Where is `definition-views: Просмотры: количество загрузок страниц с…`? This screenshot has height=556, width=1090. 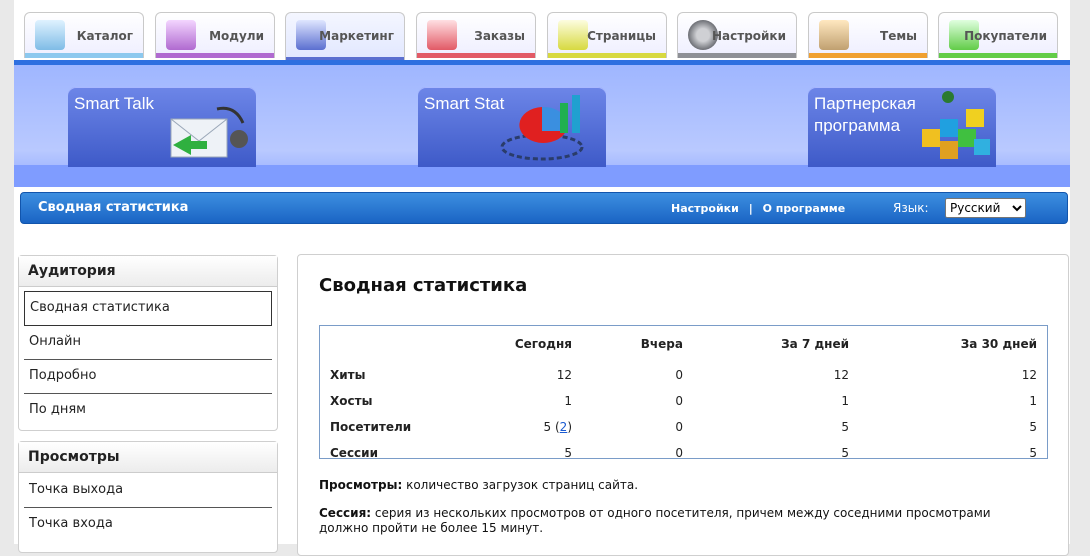
definition-views: Просмотры: количество загрузок страниц с… is located at coordinates (669, 485).